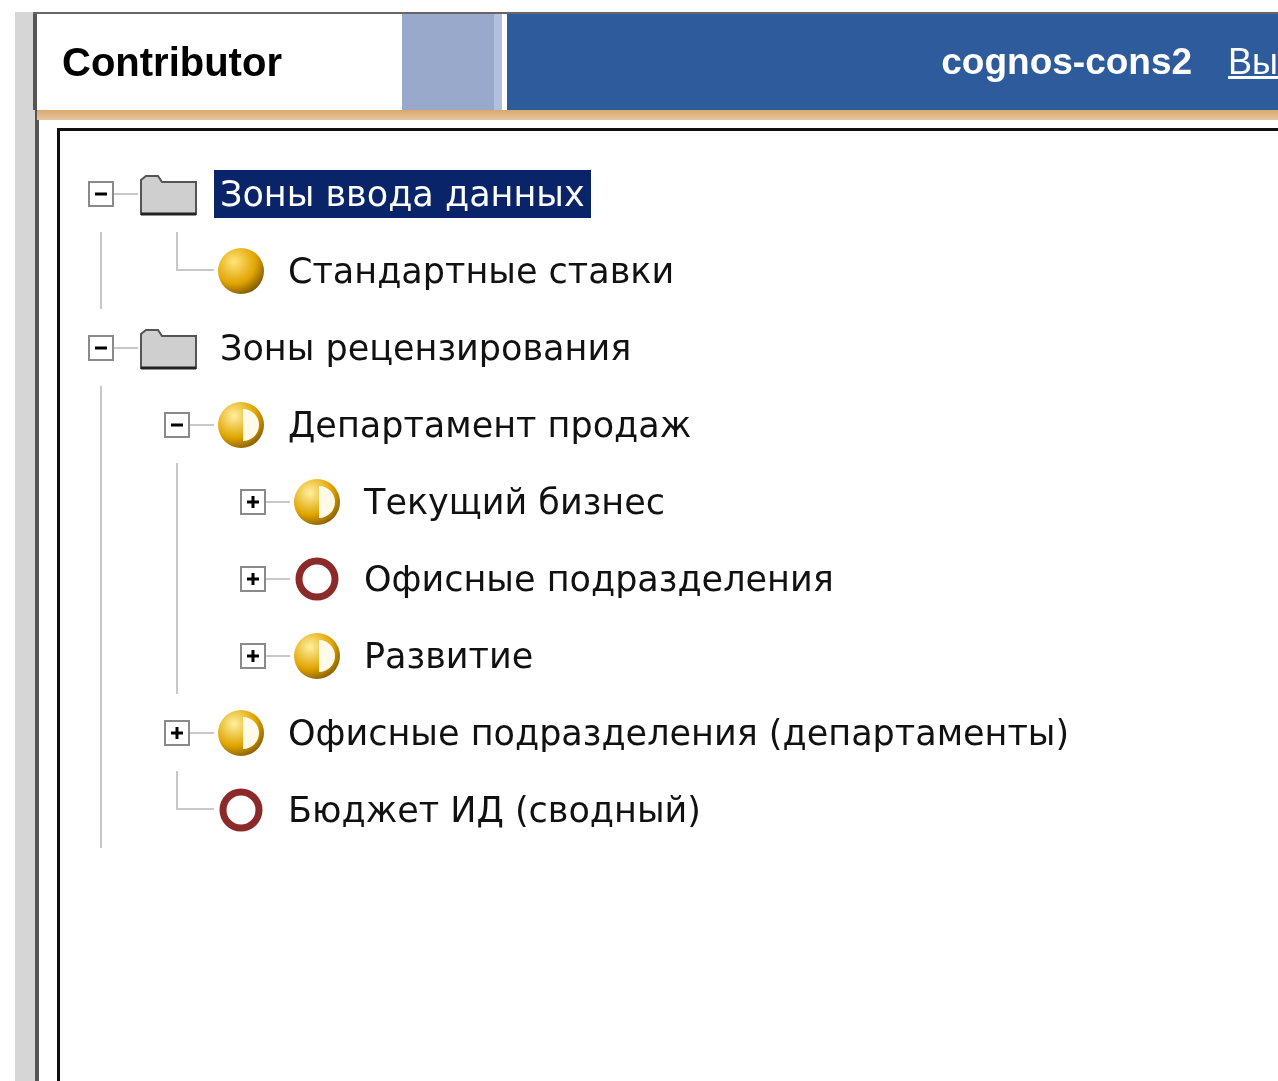 The width and height of the screenshot is (1278, 1081). What do you see at coordinates (1253, 62) in the screenshot?
I see `logout-link: Вы` at bounding box center [1253, 62].